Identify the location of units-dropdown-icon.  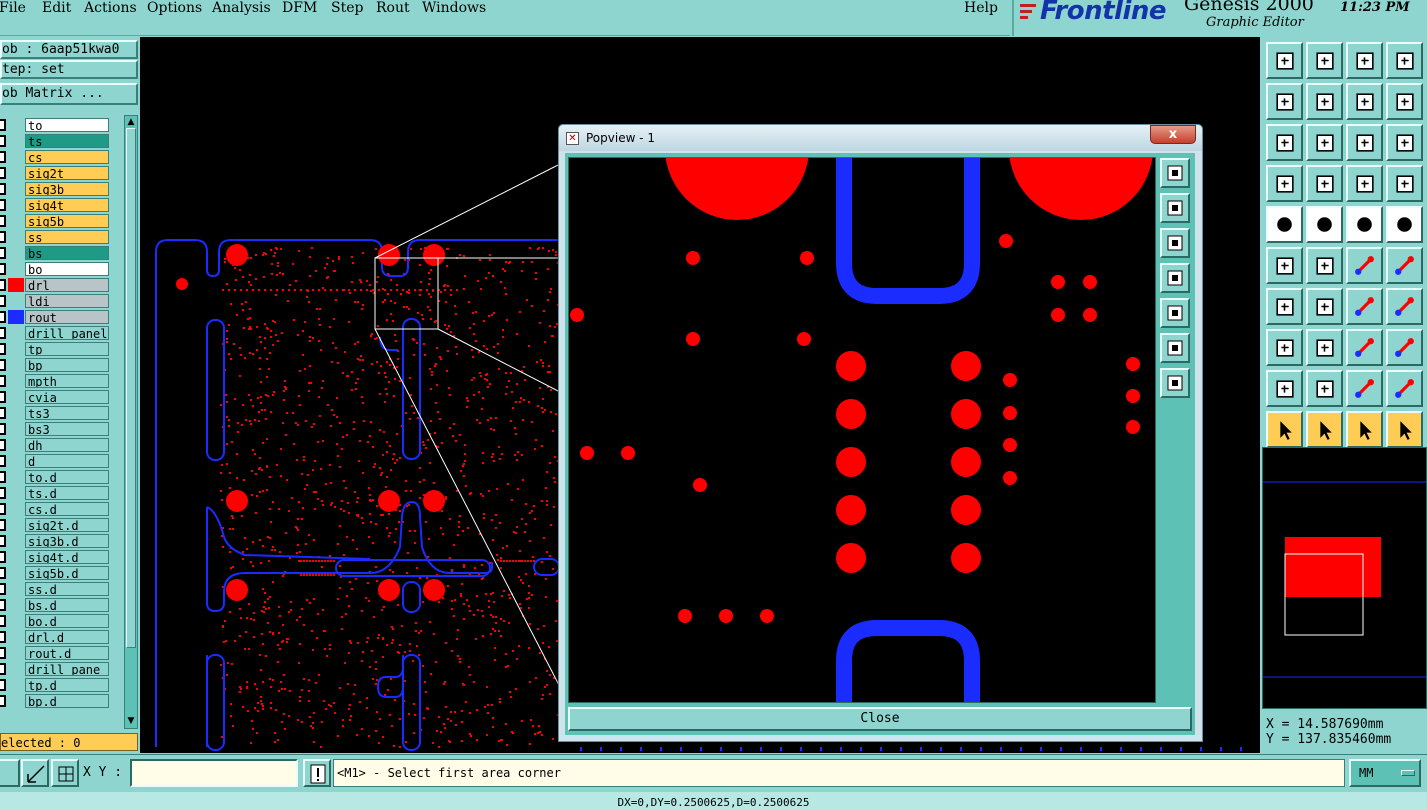
(1408, 773).